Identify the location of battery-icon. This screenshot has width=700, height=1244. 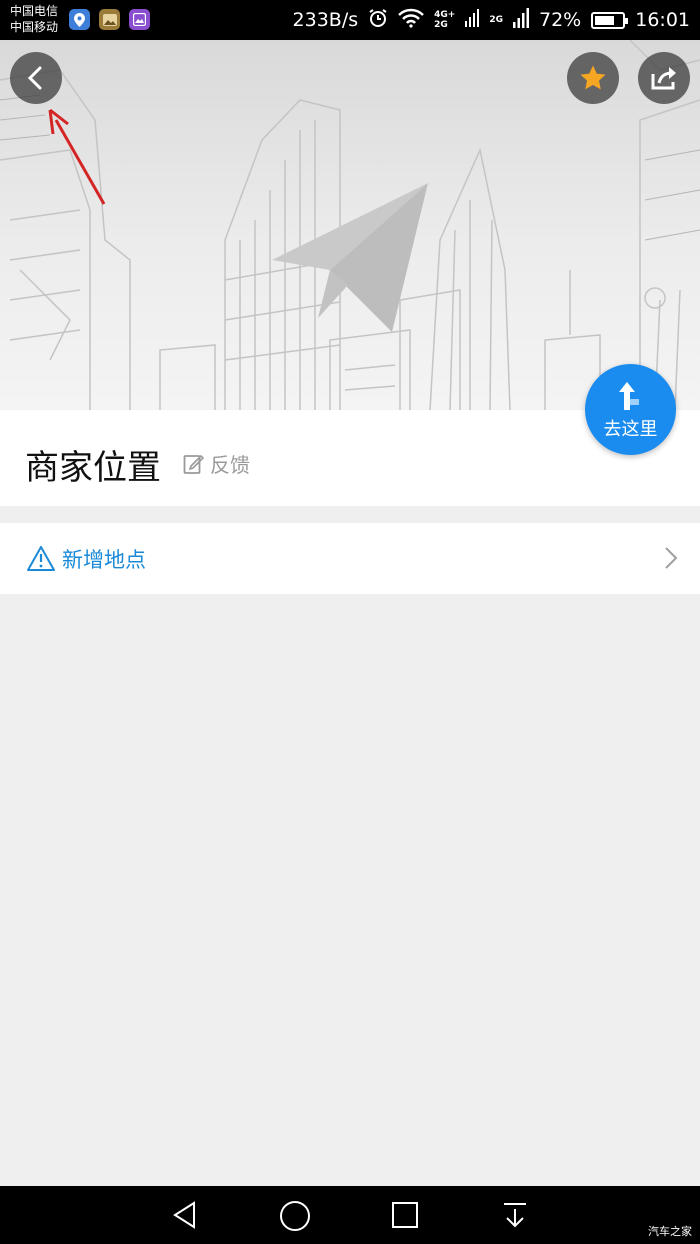
(610, 20).